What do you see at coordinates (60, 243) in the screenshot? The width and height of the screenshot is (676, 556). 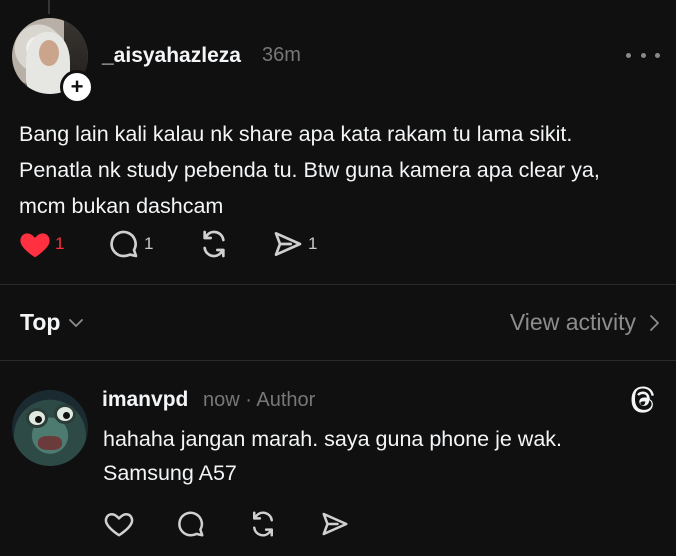 I see `like-count: 1` at bounding box center [60, 243].